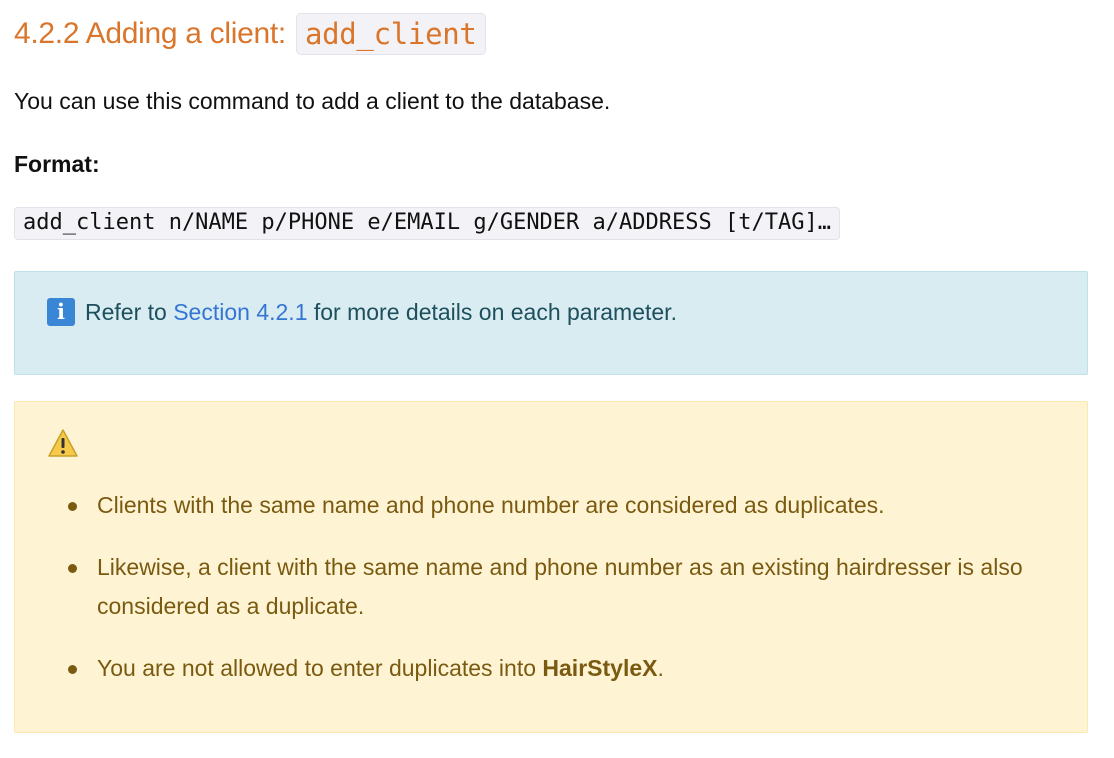 Image resolution: width=1114 pixels, height=758 pixels. Describe the element at coordinates (390, 34) in the screenshot. I see `section-heading-code: add_client` at that location.